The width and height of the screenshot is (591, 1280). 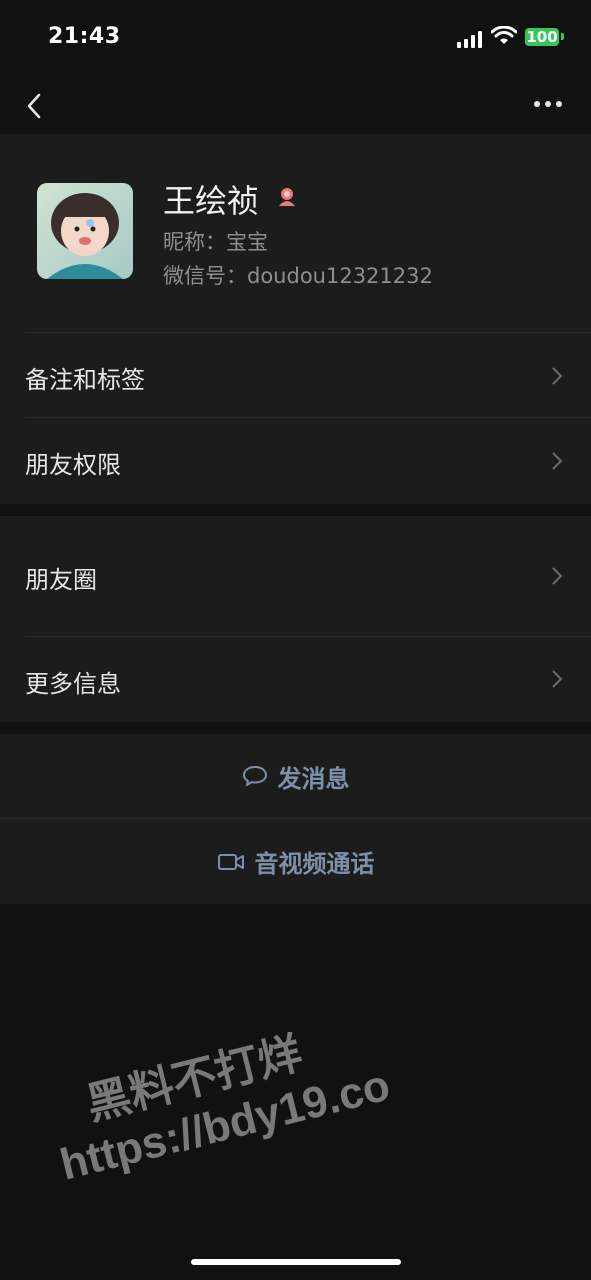 I want to click on row-label: 朋友圈, so click(x=61, y=580).